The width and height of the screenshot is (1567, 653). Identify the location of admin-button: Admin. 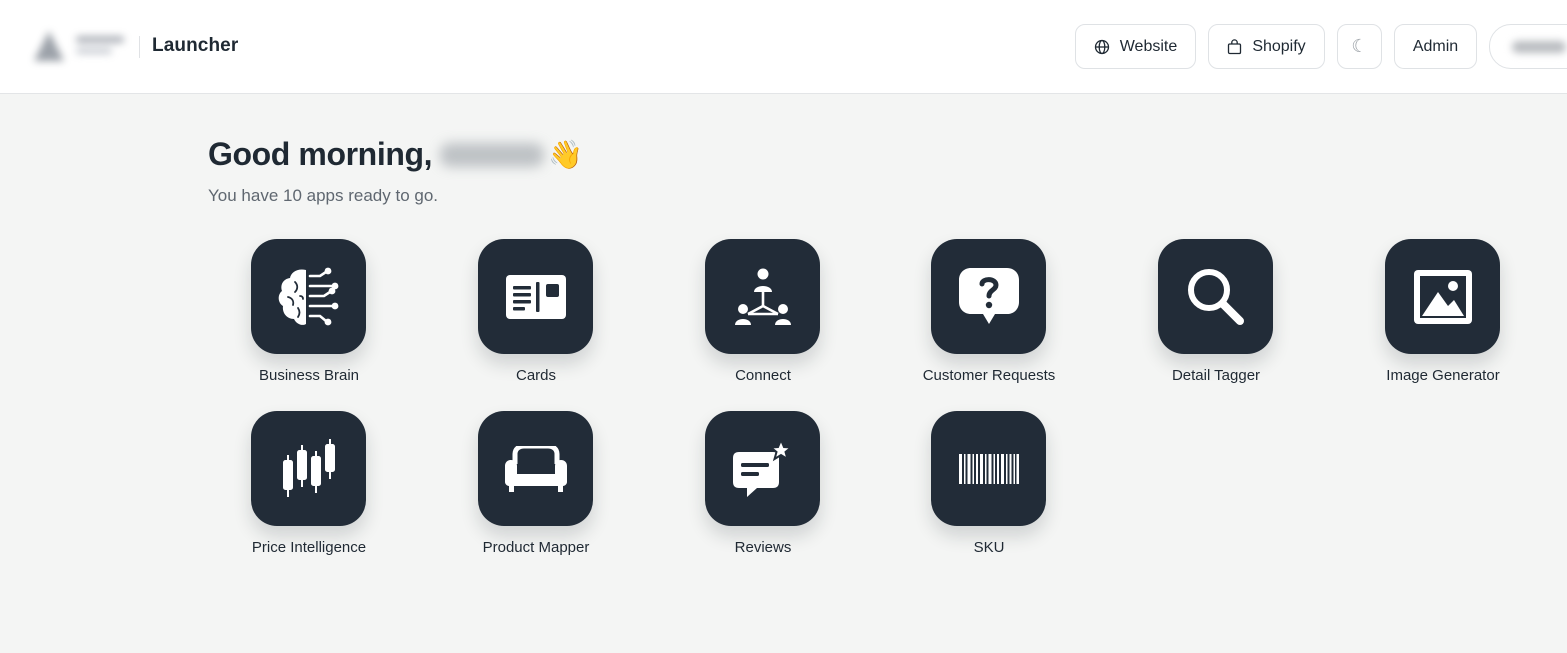
(1435, 46).